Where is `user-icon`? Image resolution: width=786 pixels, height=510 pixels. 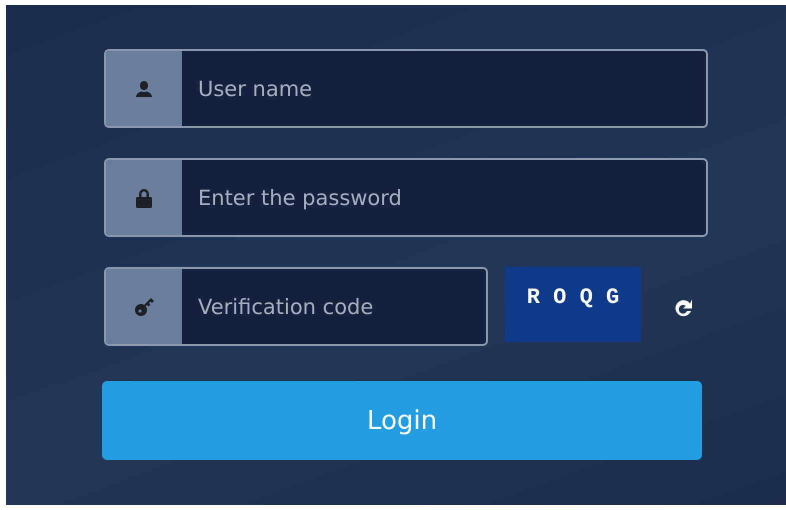
user-icon is located at coordinates (144, 88).